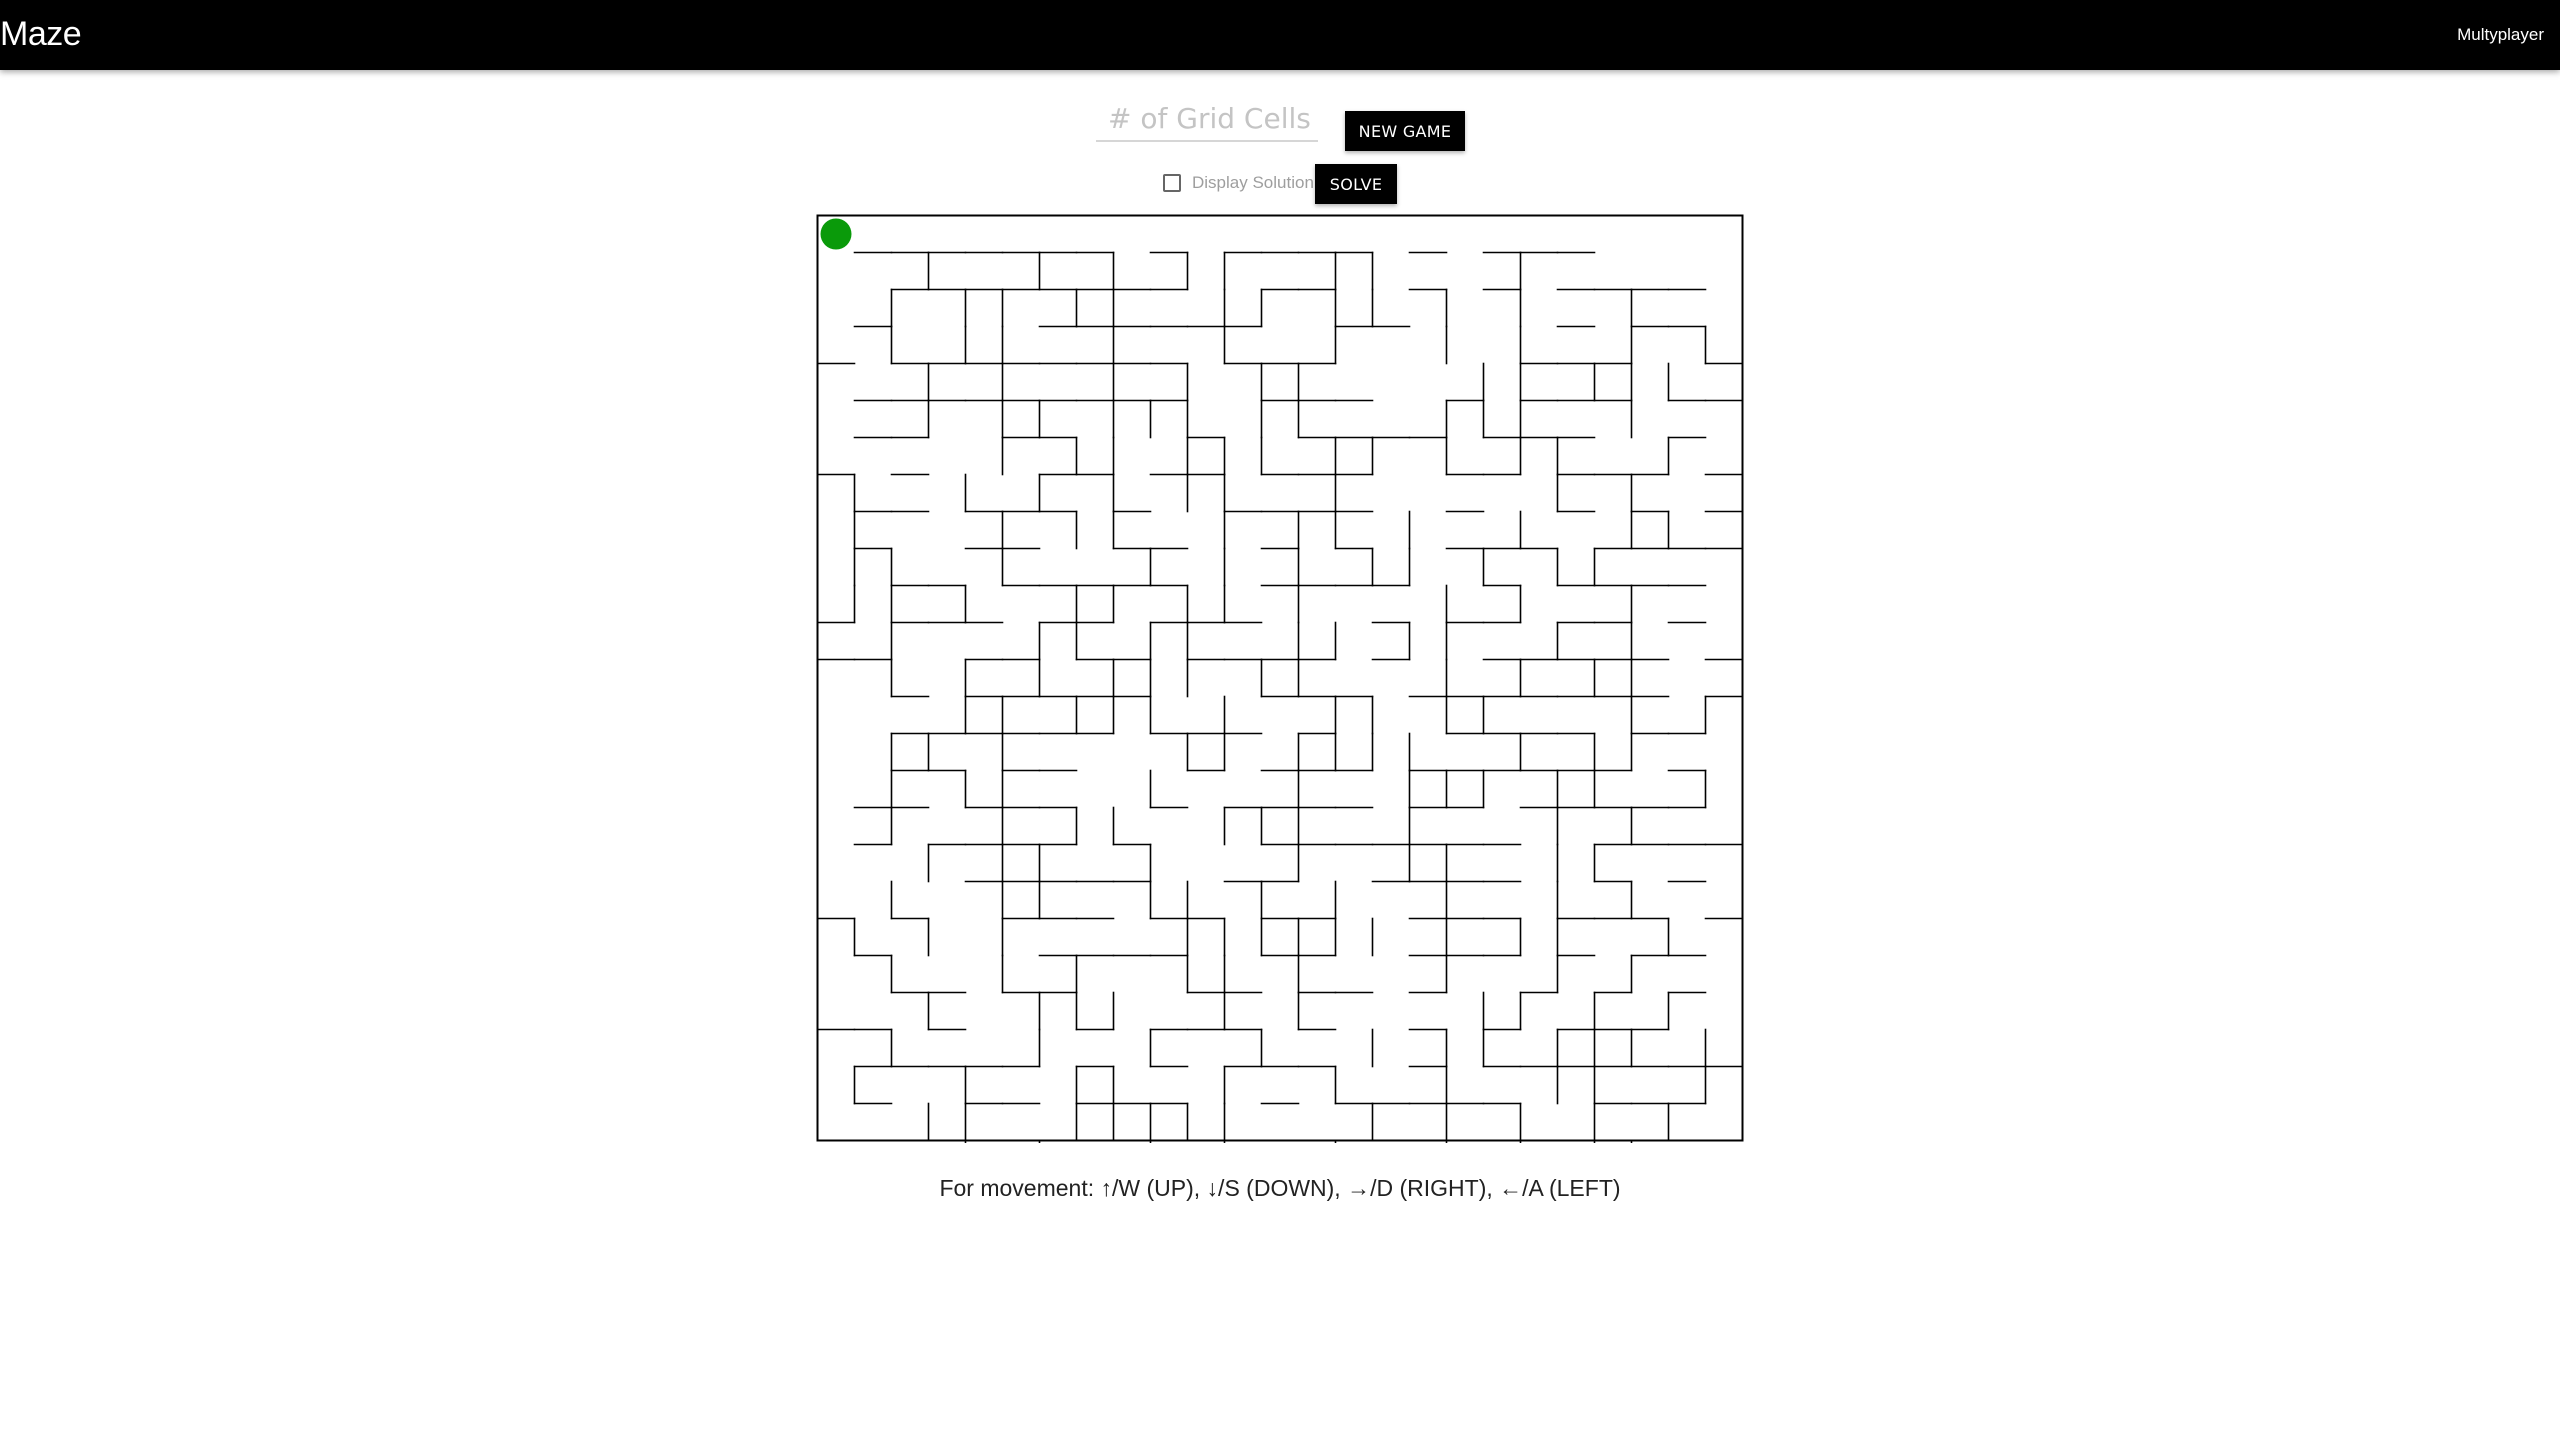 This screenshot has height=1440, width=2560. What do you see at coordinates (41, 34) in the screenshot?
I see `app-title: Maze` at bounding box center [41, 34].